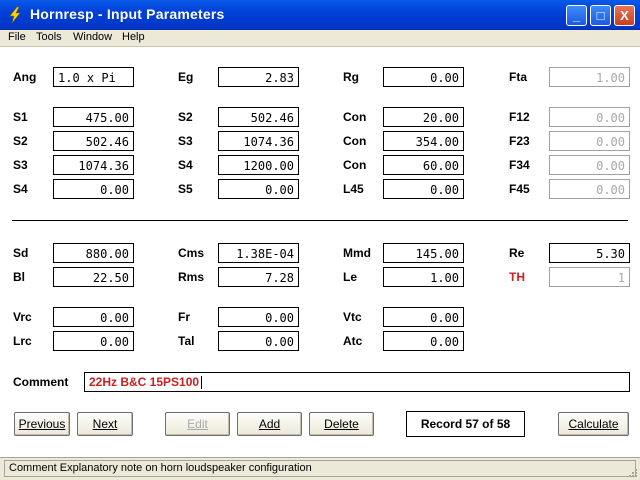 The height and width of the screenshot is (480, 640). What do you see at coordinates (423, 277) in the screenshot?
I see `le-field: 1.00` at bounding box center [423, 277].